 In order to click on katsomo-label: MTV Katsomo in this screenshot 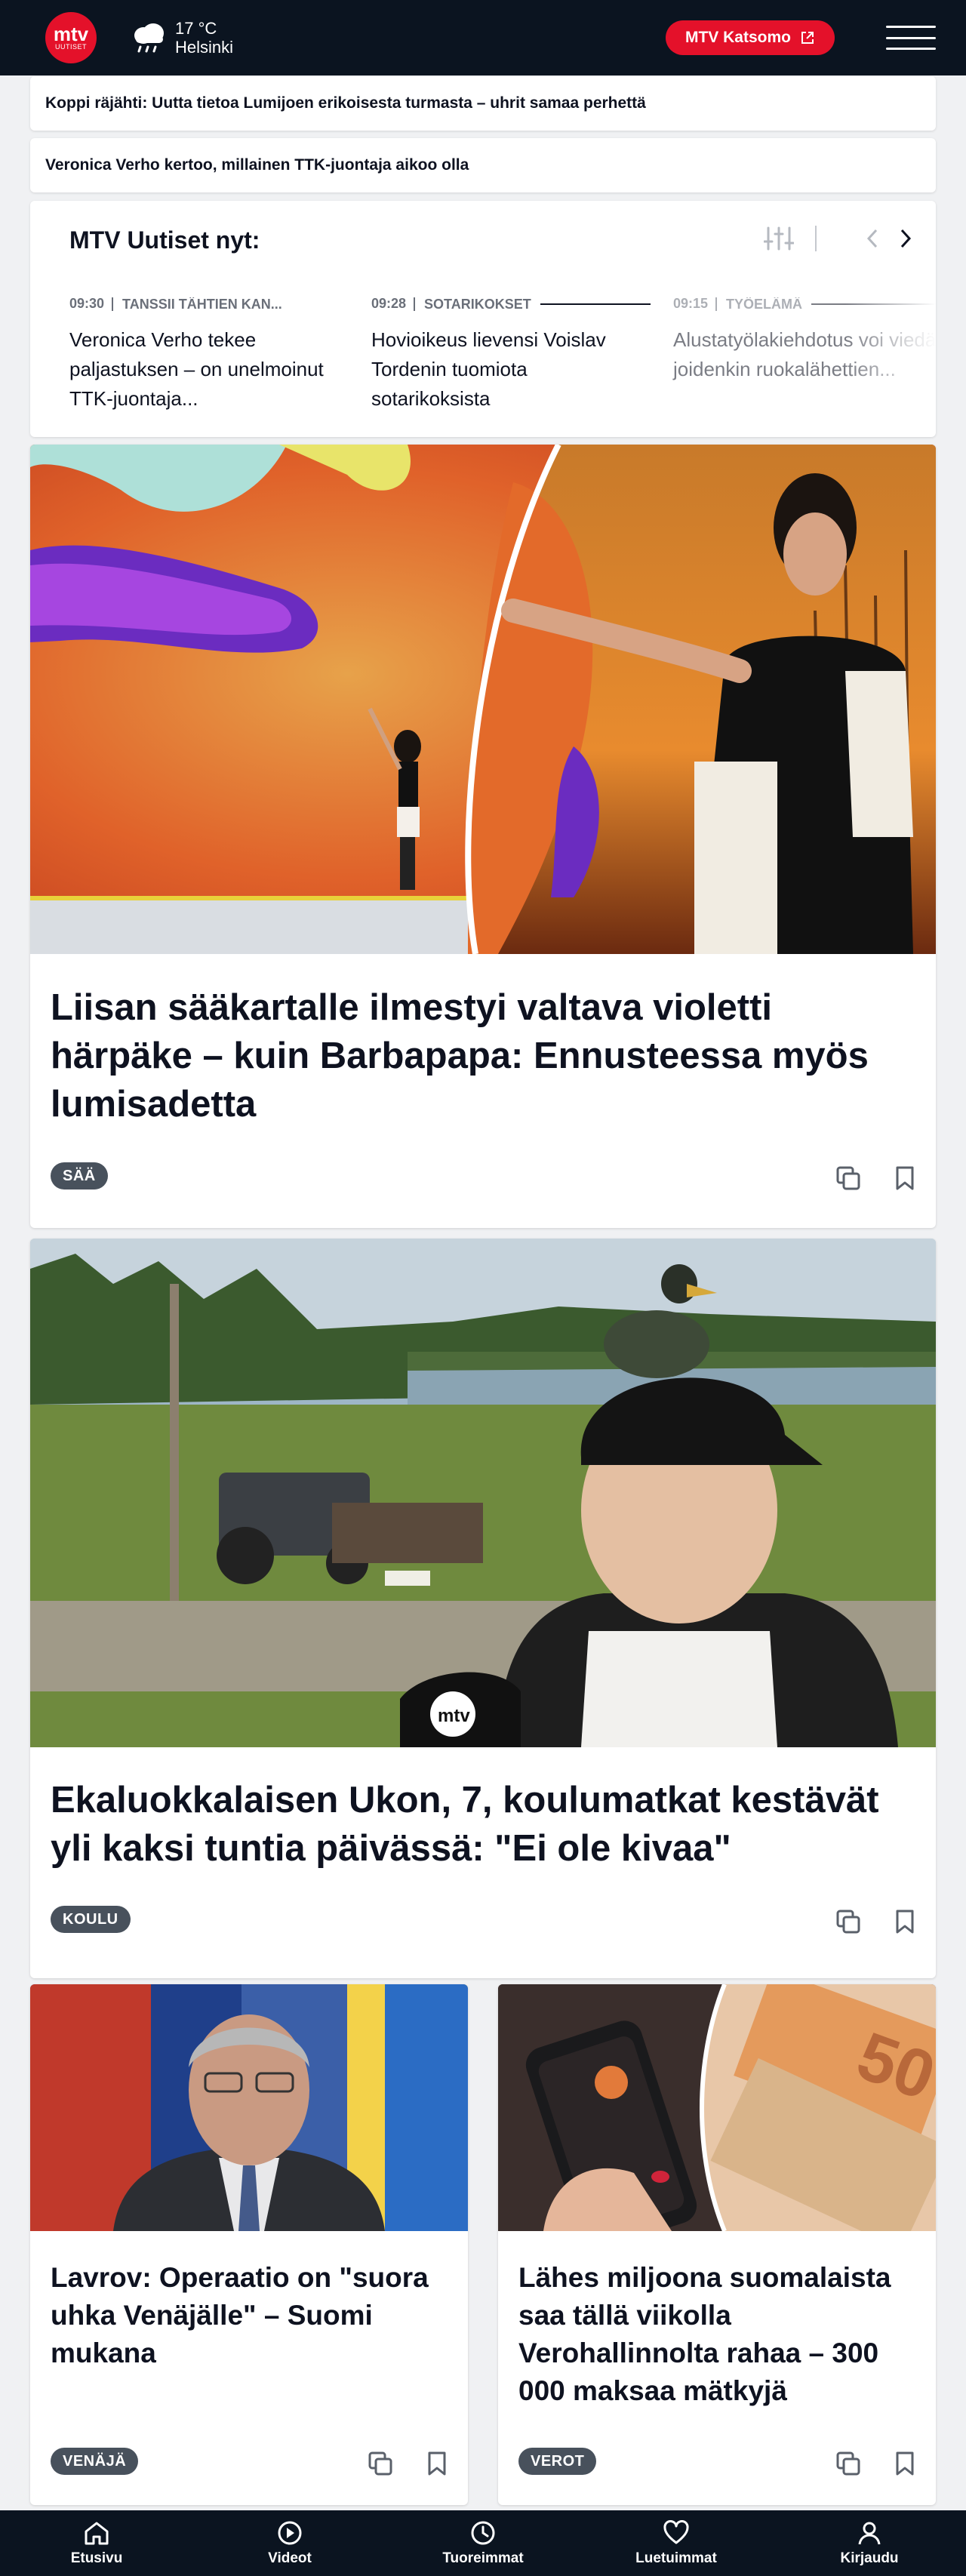, I will do `click(738, 37)`.